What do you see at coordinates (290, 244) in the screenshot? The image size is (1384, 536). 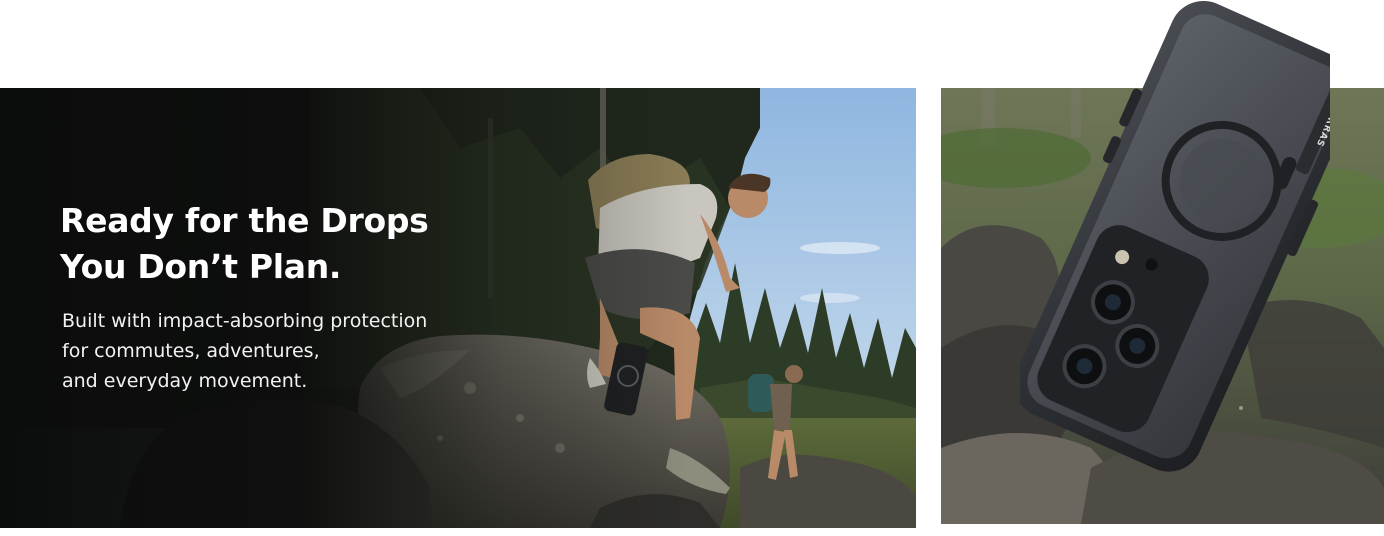 I see `hero-title: Ready for the Drops You Don’t Plan.` at bounding box center [290, 244].